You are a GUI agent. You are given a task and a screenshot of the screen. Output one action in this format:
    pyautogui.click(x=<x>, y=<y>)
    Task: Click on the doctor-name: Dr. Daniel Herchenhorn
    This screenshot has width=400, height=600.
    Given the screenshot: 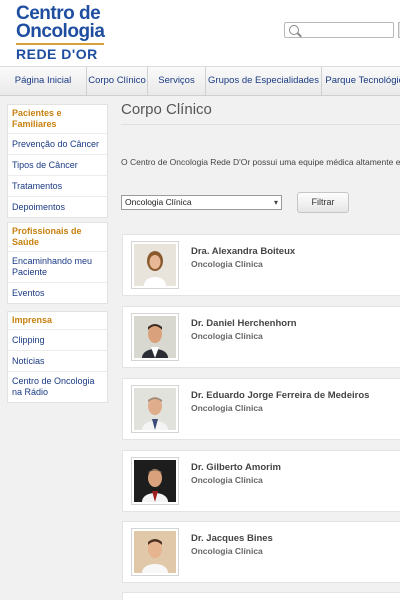 What is the action you would take?
    pyautogui.click(x=244, y=323)
    